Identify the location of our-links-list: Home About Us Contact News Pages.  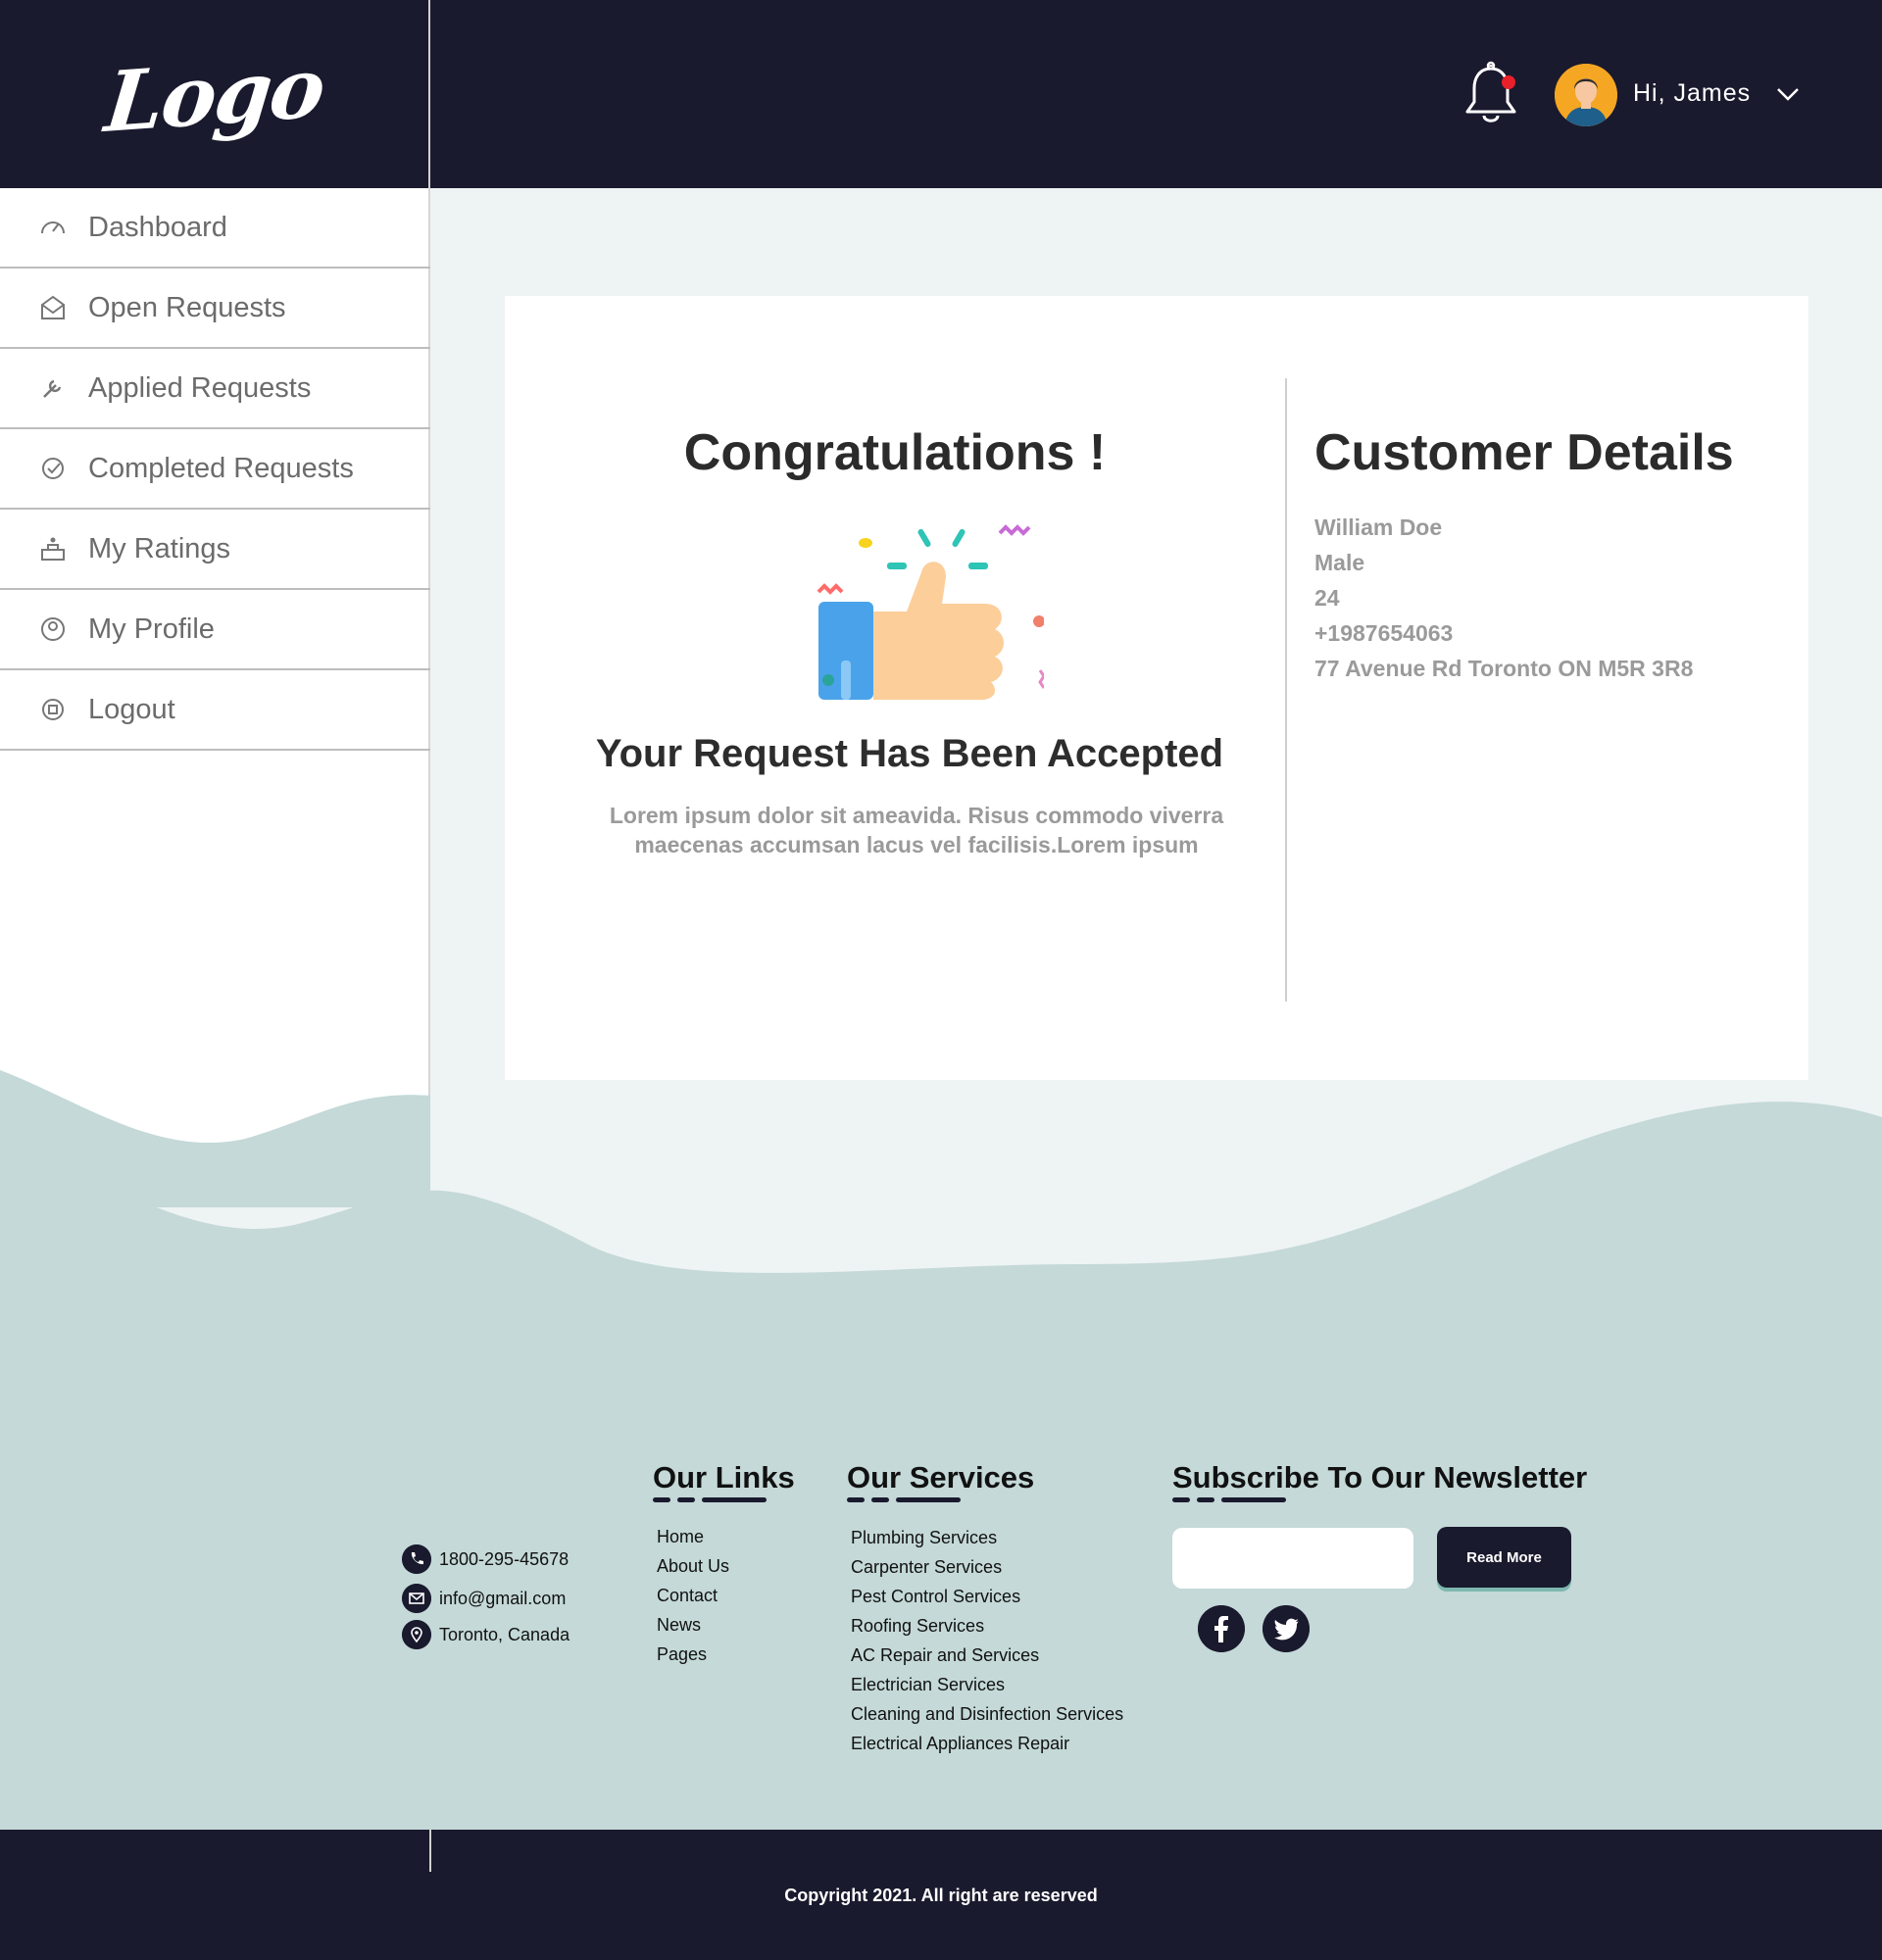
(693, 1595).